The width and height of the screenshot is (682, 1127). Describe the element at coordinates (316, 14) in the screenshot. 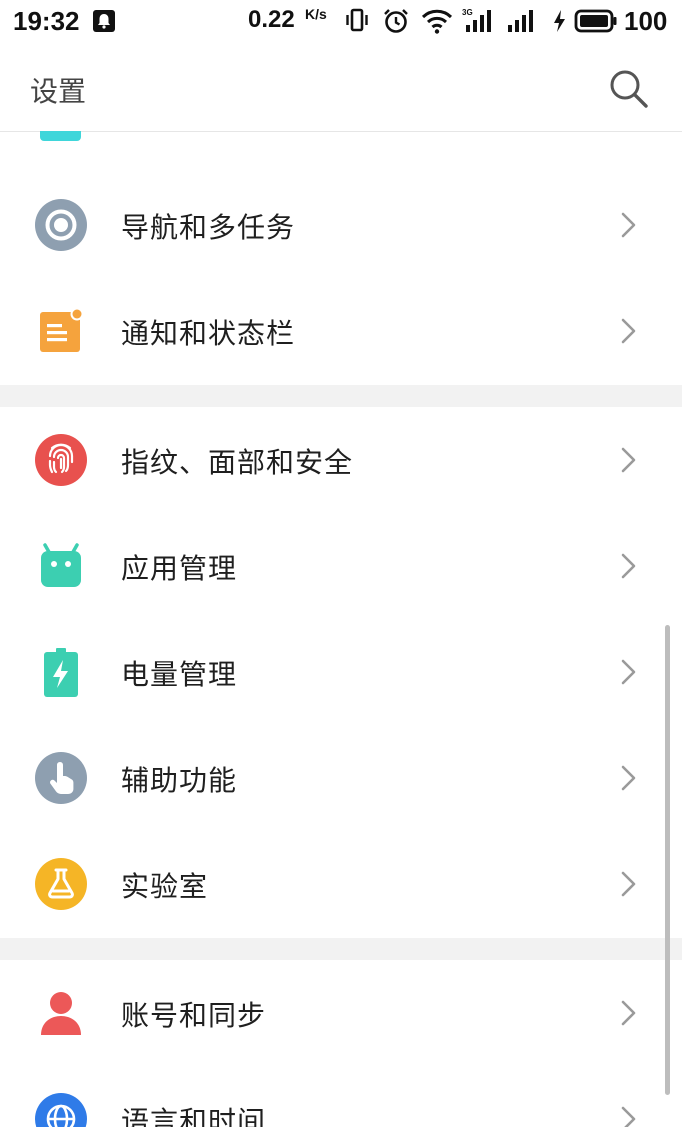

I see `network-speed-unit: K/s` at that location.